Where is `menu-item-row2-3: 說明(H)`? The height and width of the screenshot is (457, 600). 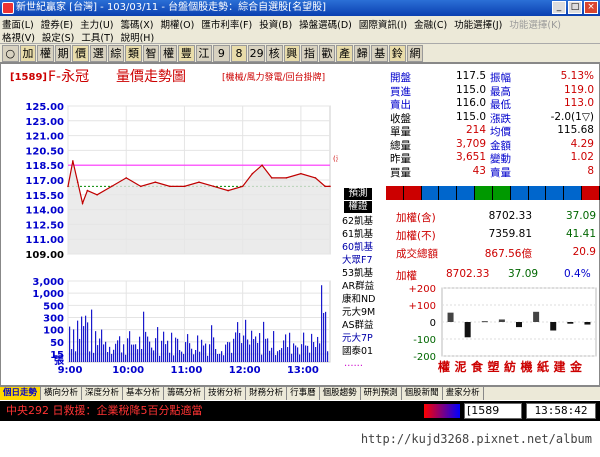 menu-item-row2-3: 說明(H) is located at coordinates (138, 37).